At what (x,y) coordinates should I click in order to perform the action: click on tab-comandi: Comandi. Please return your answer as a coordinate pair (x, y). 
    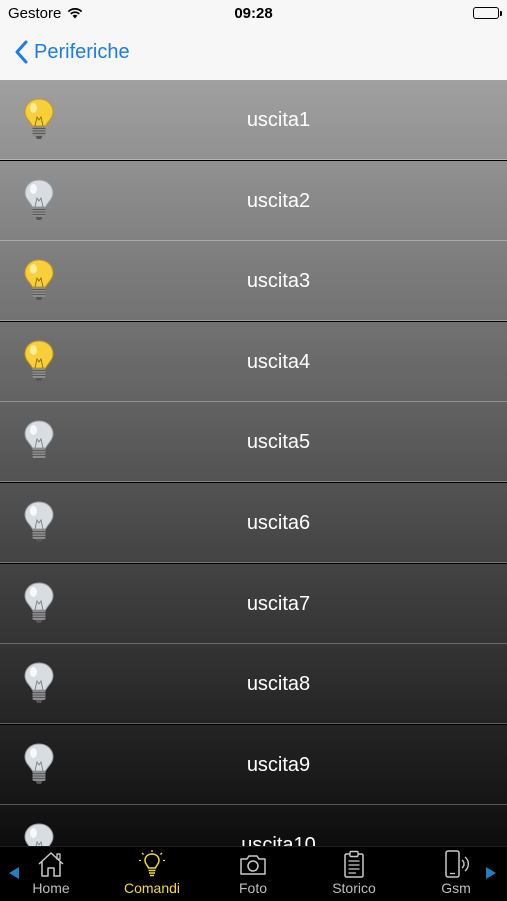
    Looking at the image, I should click on (152, 874).